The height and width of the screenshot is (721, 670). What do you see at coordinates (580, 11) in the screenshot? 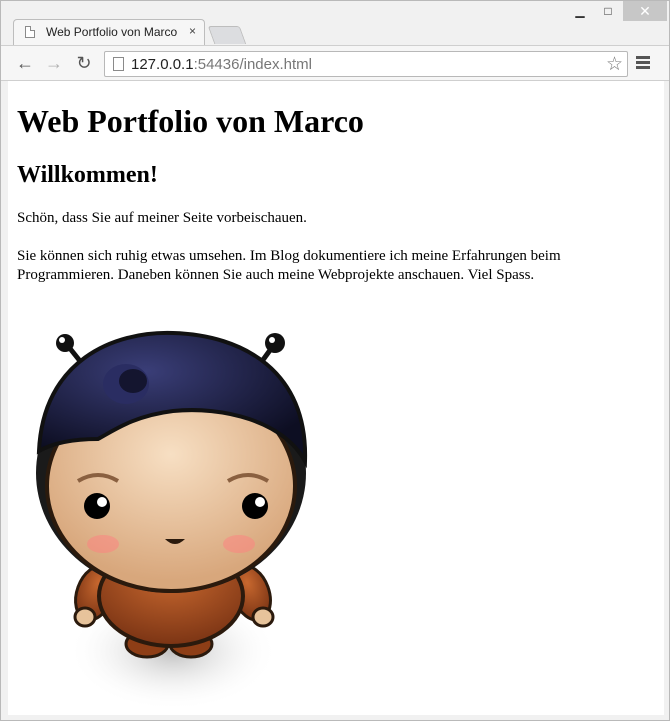
I see `minimize-button: ▁` at bounding box center [580, 11].